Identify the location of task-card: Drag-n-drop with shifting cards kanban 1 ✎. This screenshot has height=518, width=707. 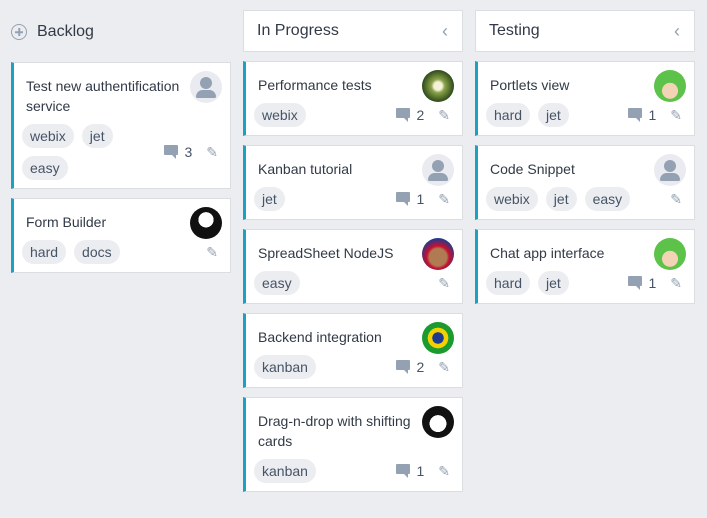
(353, 444).